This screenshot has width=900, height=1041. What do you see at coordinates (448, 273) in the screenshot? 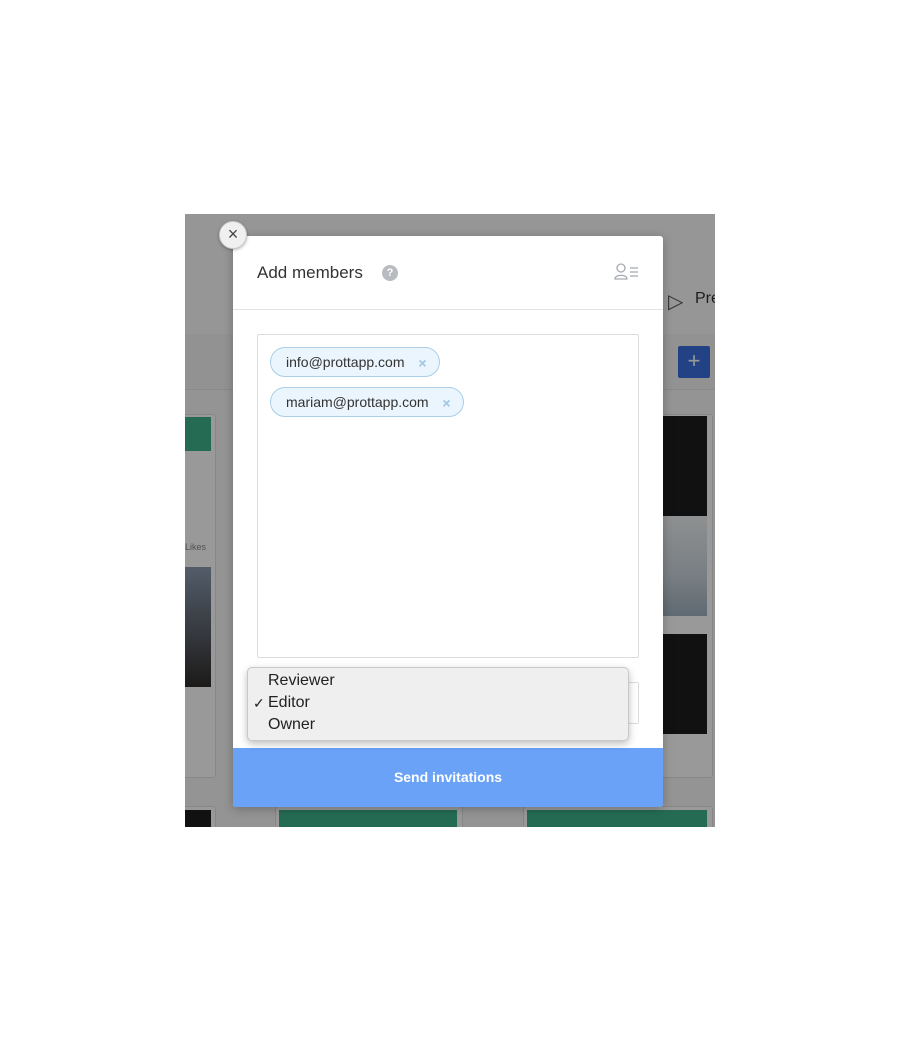
I see `modal-header: Add members ?` at bounding box center [448, 273].